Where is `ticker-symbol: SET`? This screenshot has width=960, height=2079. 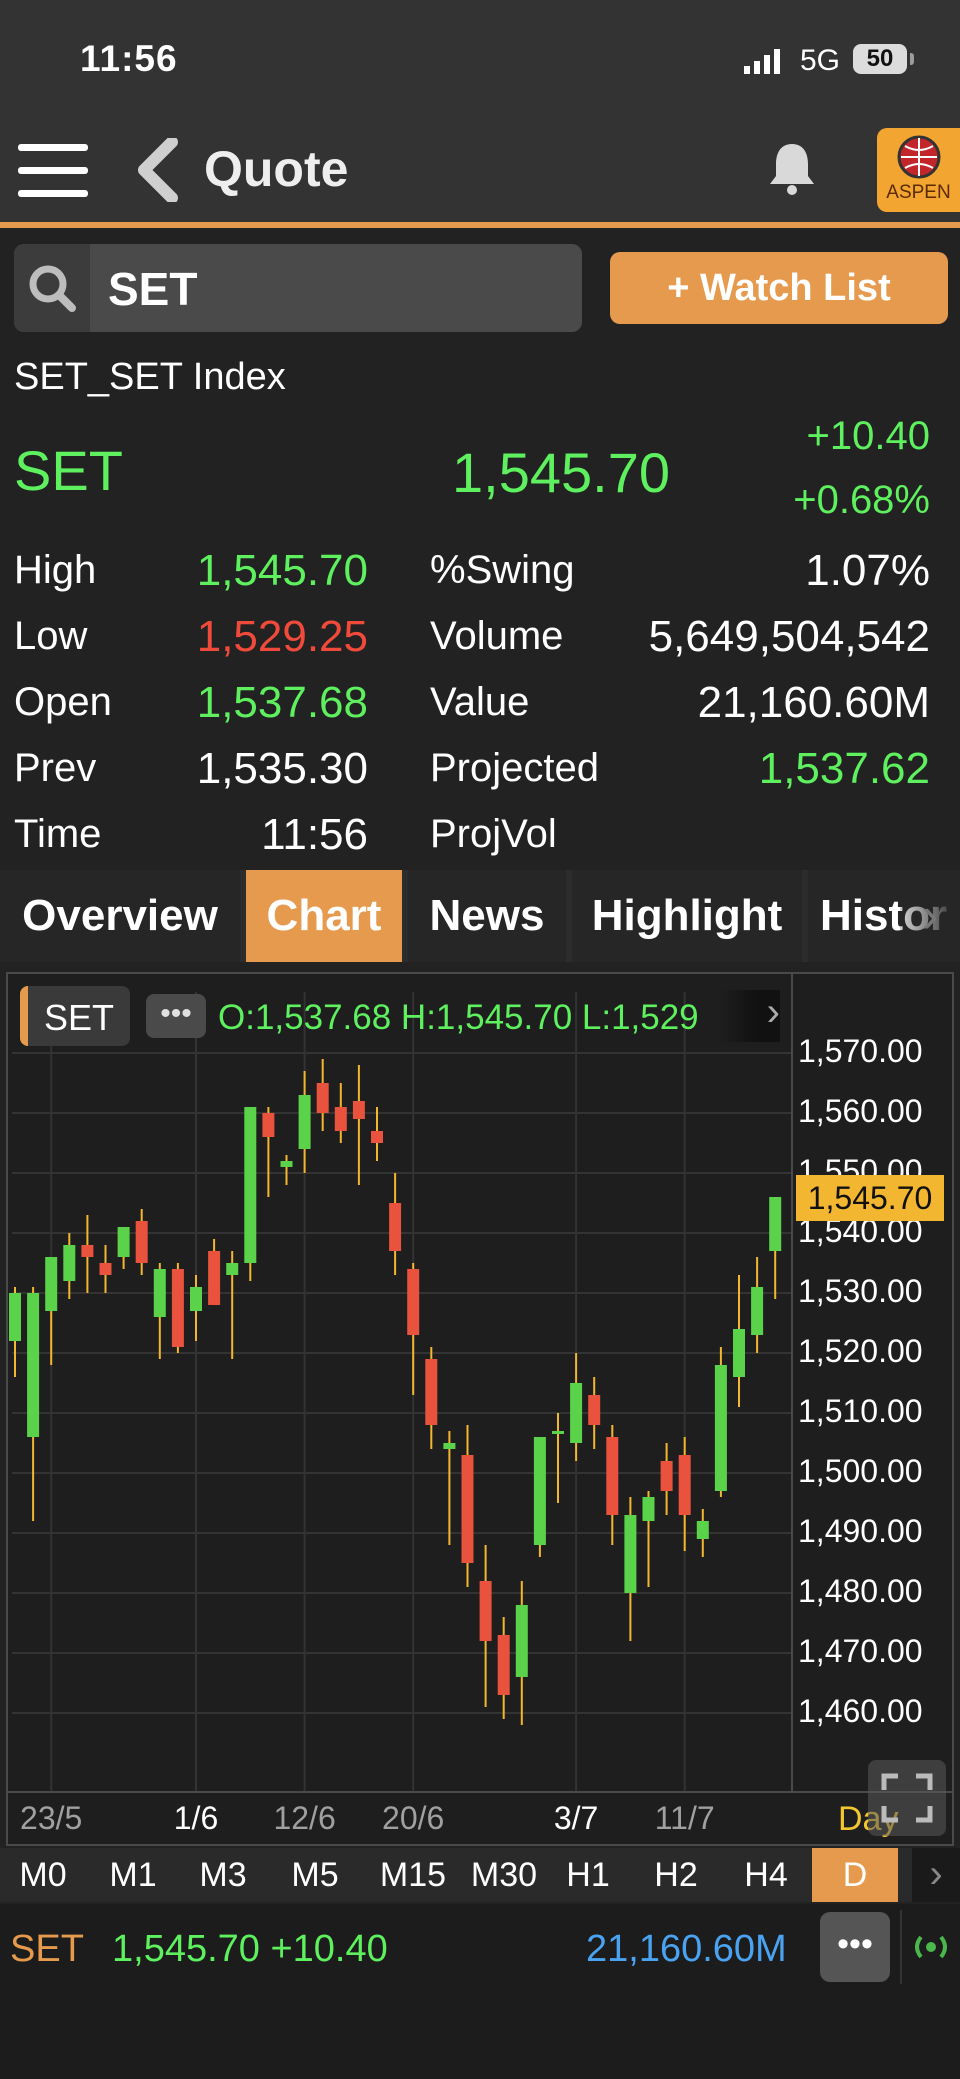
ticker-symbol: SET is located at coordinates (47, 1949).